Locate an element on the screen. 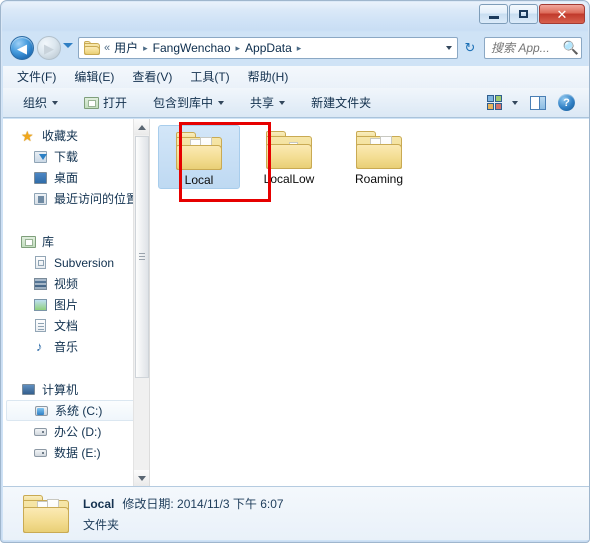 The width and height of the screenshot is (590, 543). menu-item-file: 文件(F) is located at coordinates (36, 77).